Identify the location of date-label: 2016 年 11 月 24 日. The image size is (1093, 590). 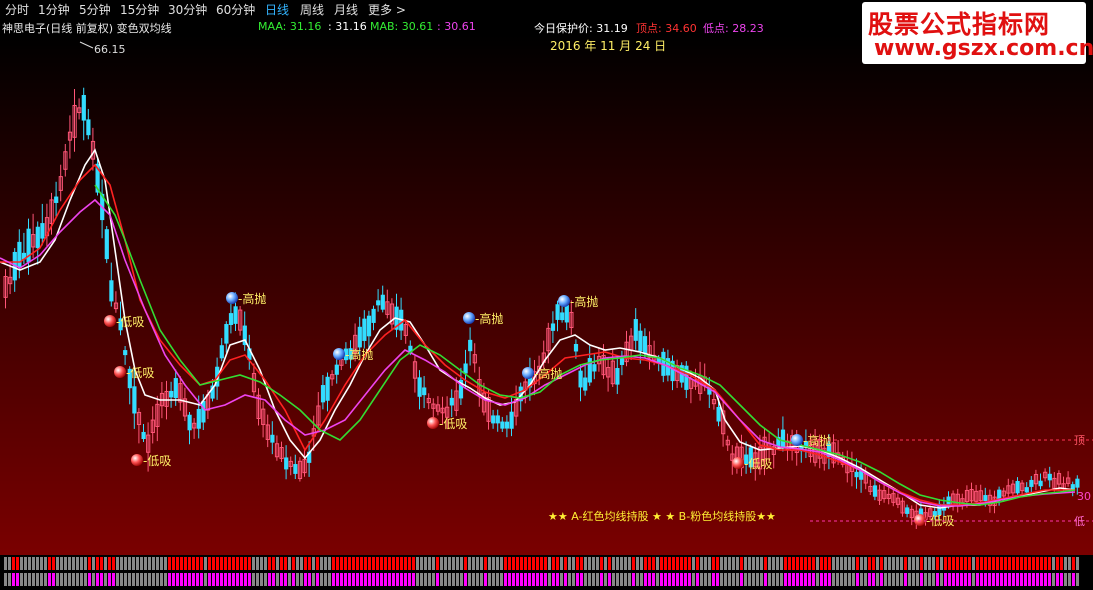
(608, 46).